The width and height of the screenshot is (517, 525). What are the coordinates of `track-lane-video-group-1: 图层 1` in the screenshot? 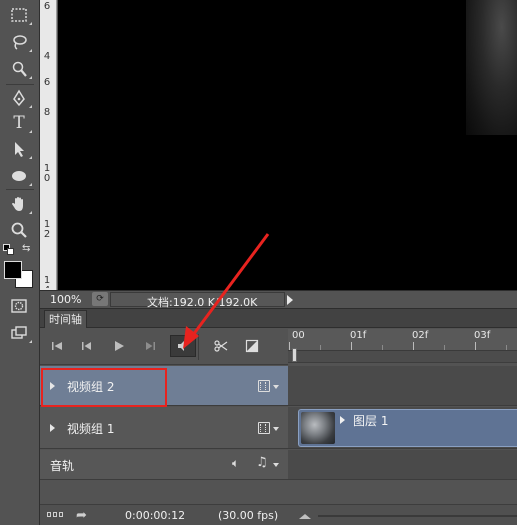 It's located at (402, 428).